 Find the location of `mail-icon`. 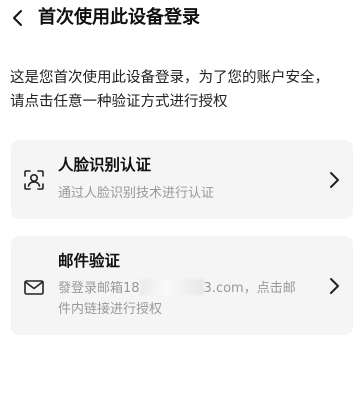

mail-icon is located at coordinates (34, 287).